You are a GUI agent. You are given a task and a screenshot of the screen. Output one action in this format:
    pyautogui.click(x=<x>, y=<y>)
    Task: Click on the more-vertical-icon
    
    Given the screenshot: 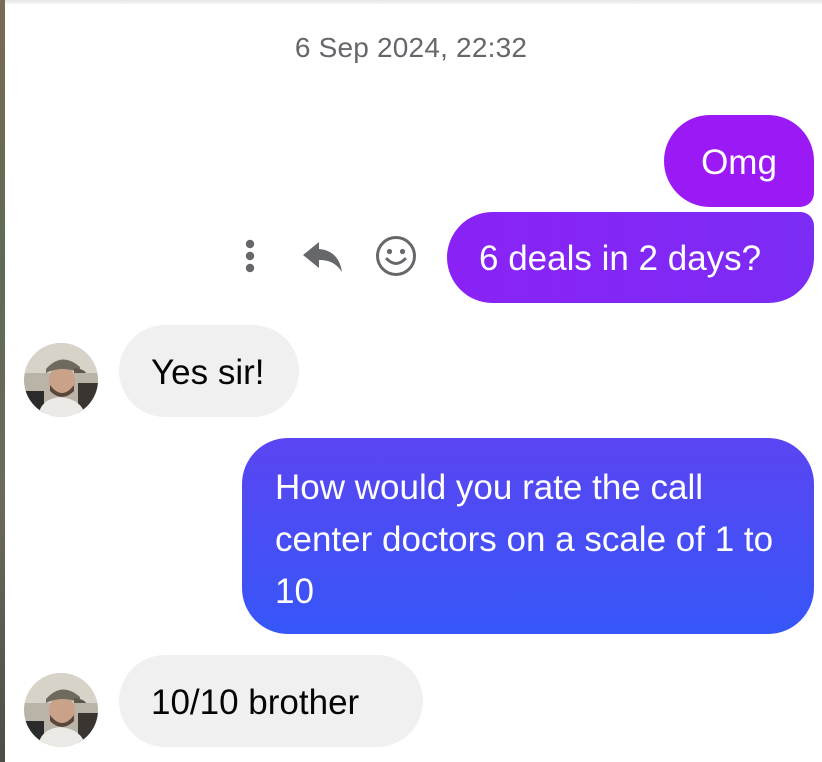 What is the action you would take?
    pyautogui.click(x=250, y=256)
    